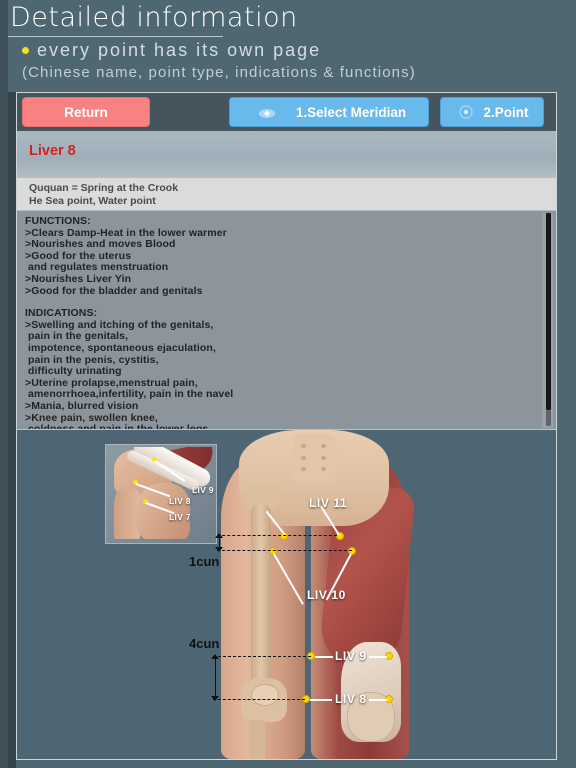 Image resolution: width=576 pixels, height=768 pixels. Describe the element at coordinates (73, 371) in the screenshot. I see `indications-line: difficulty urinating` at that location.